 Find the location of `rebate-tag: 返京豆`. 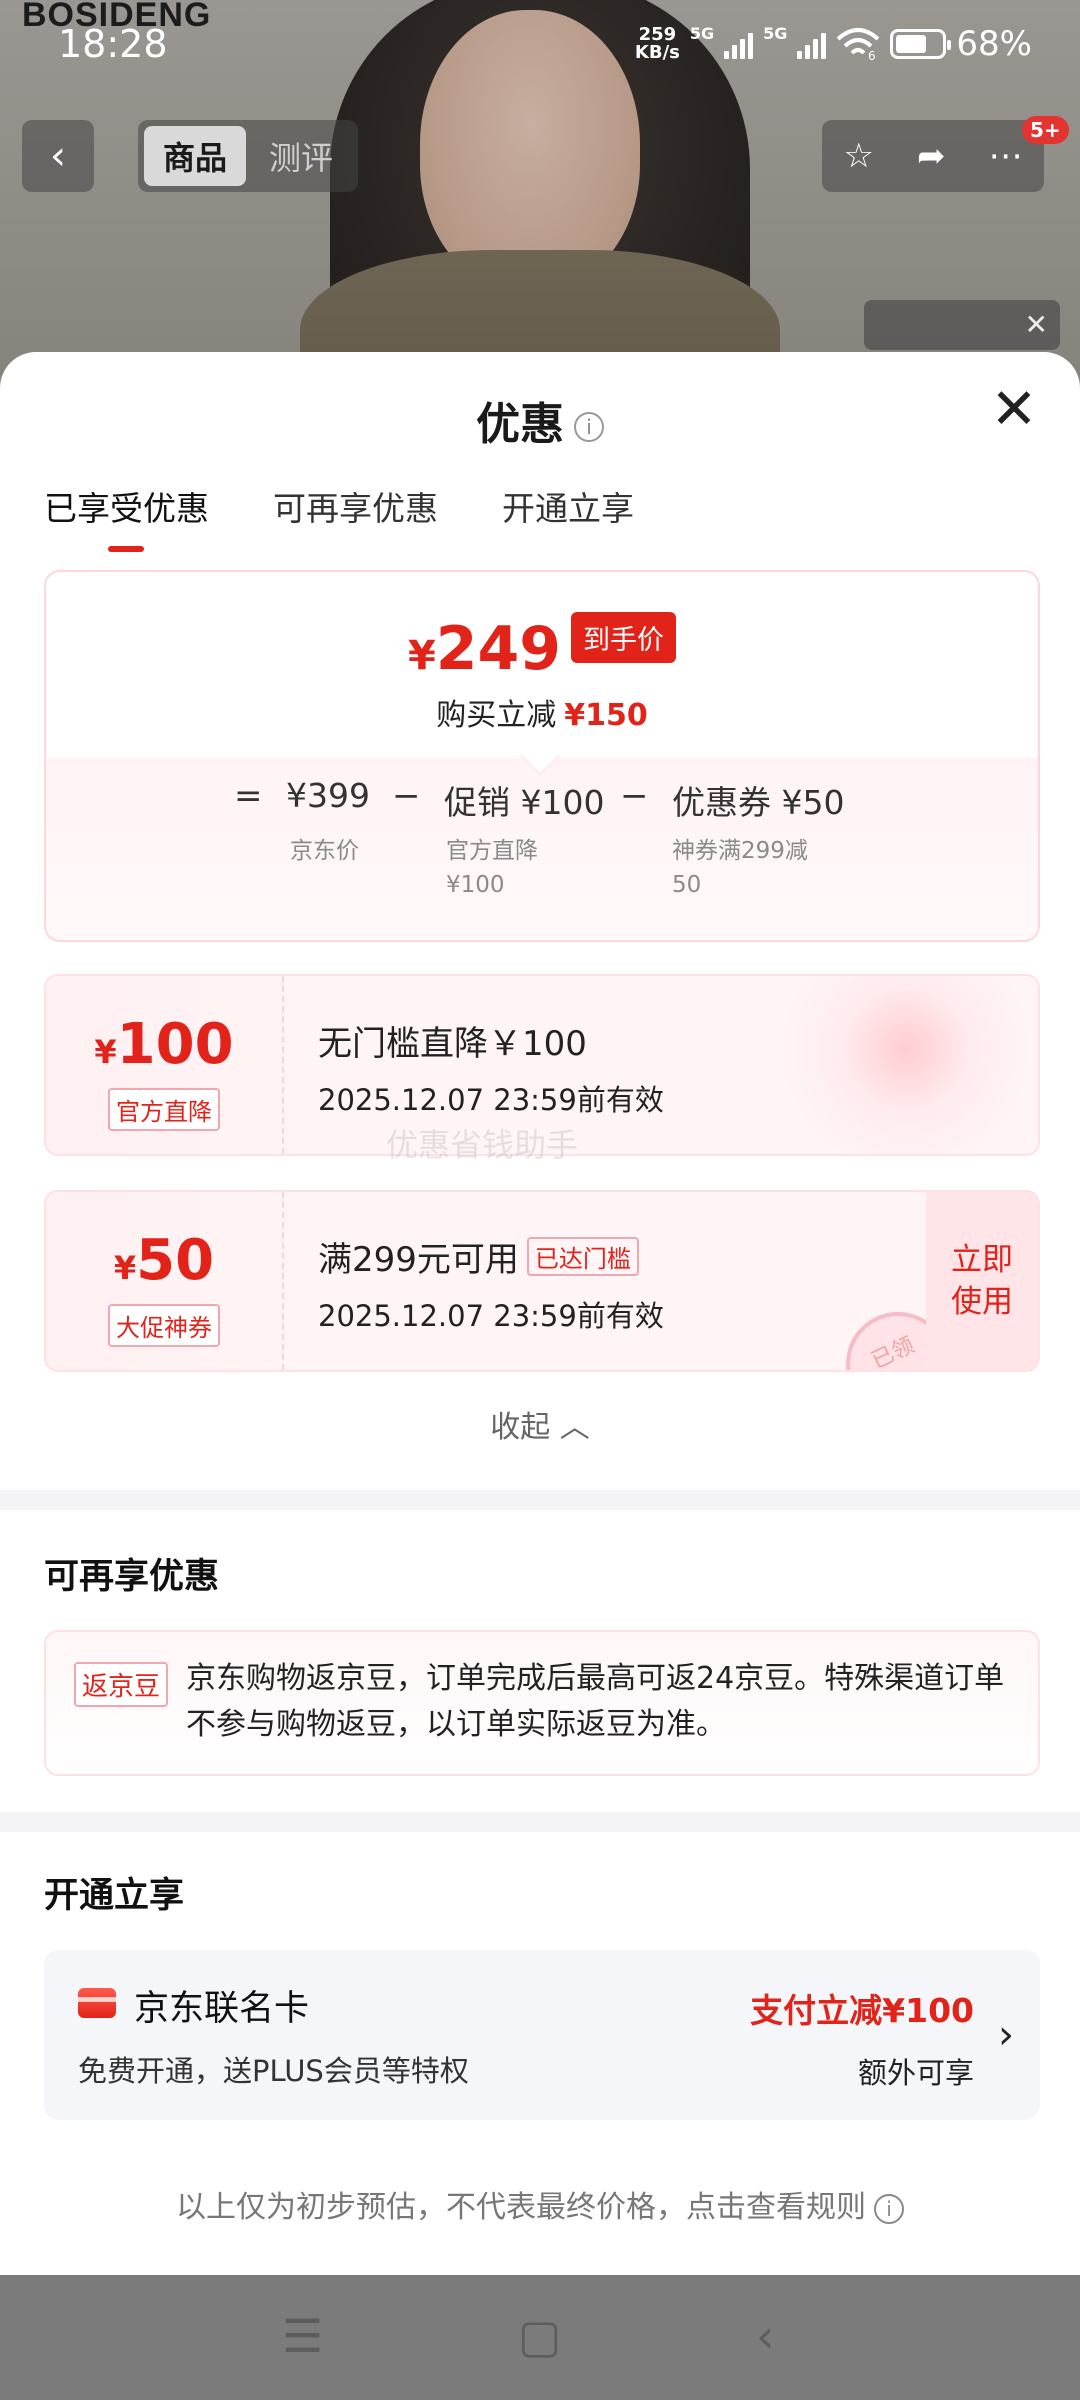

rebate-tag: 返京豆 is located at coordinates (121, 1684).